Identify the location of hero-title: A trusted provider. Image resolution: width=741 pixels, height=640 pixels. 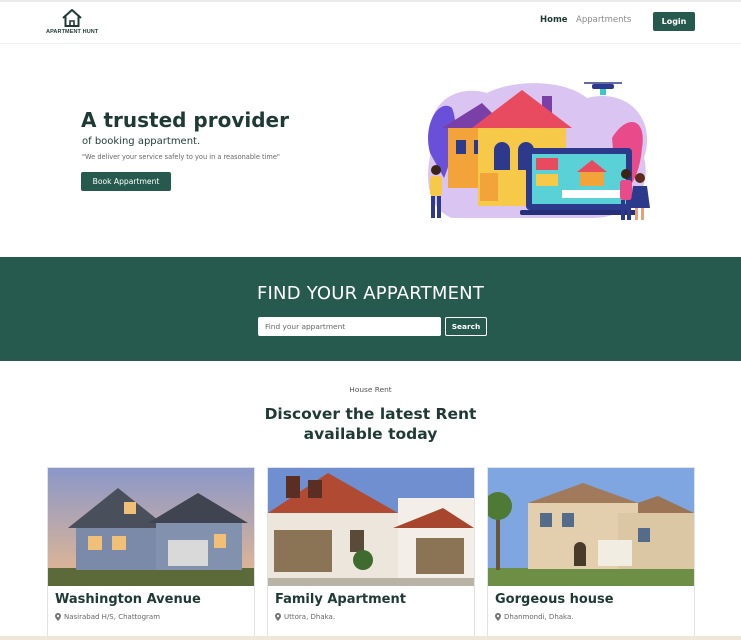
(185, 120).